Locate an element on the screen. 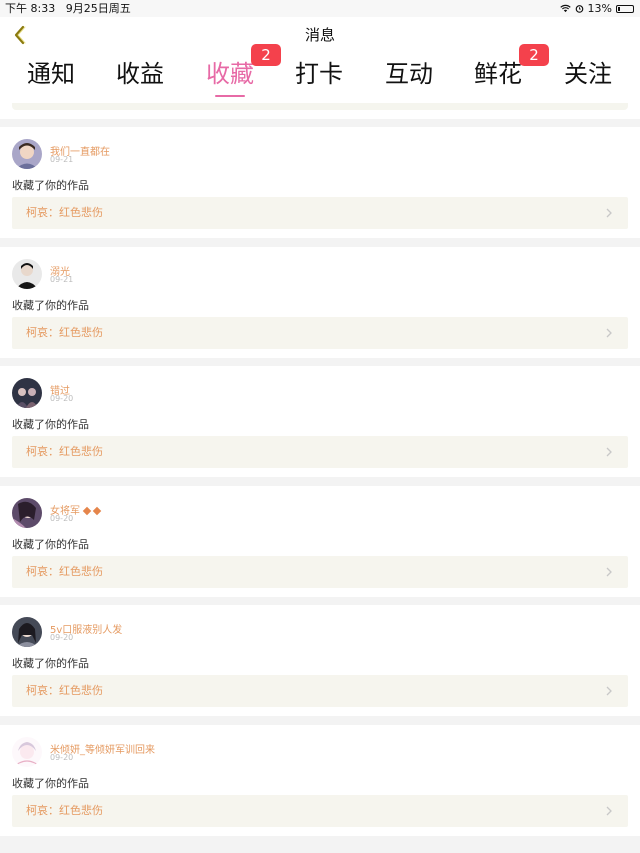 The height and width of the screenshot is (853, 640). list-item: 女将军 09-20 收藏了你的作品 柯哀：红色悲伤 is located at coordinates (320, 541).